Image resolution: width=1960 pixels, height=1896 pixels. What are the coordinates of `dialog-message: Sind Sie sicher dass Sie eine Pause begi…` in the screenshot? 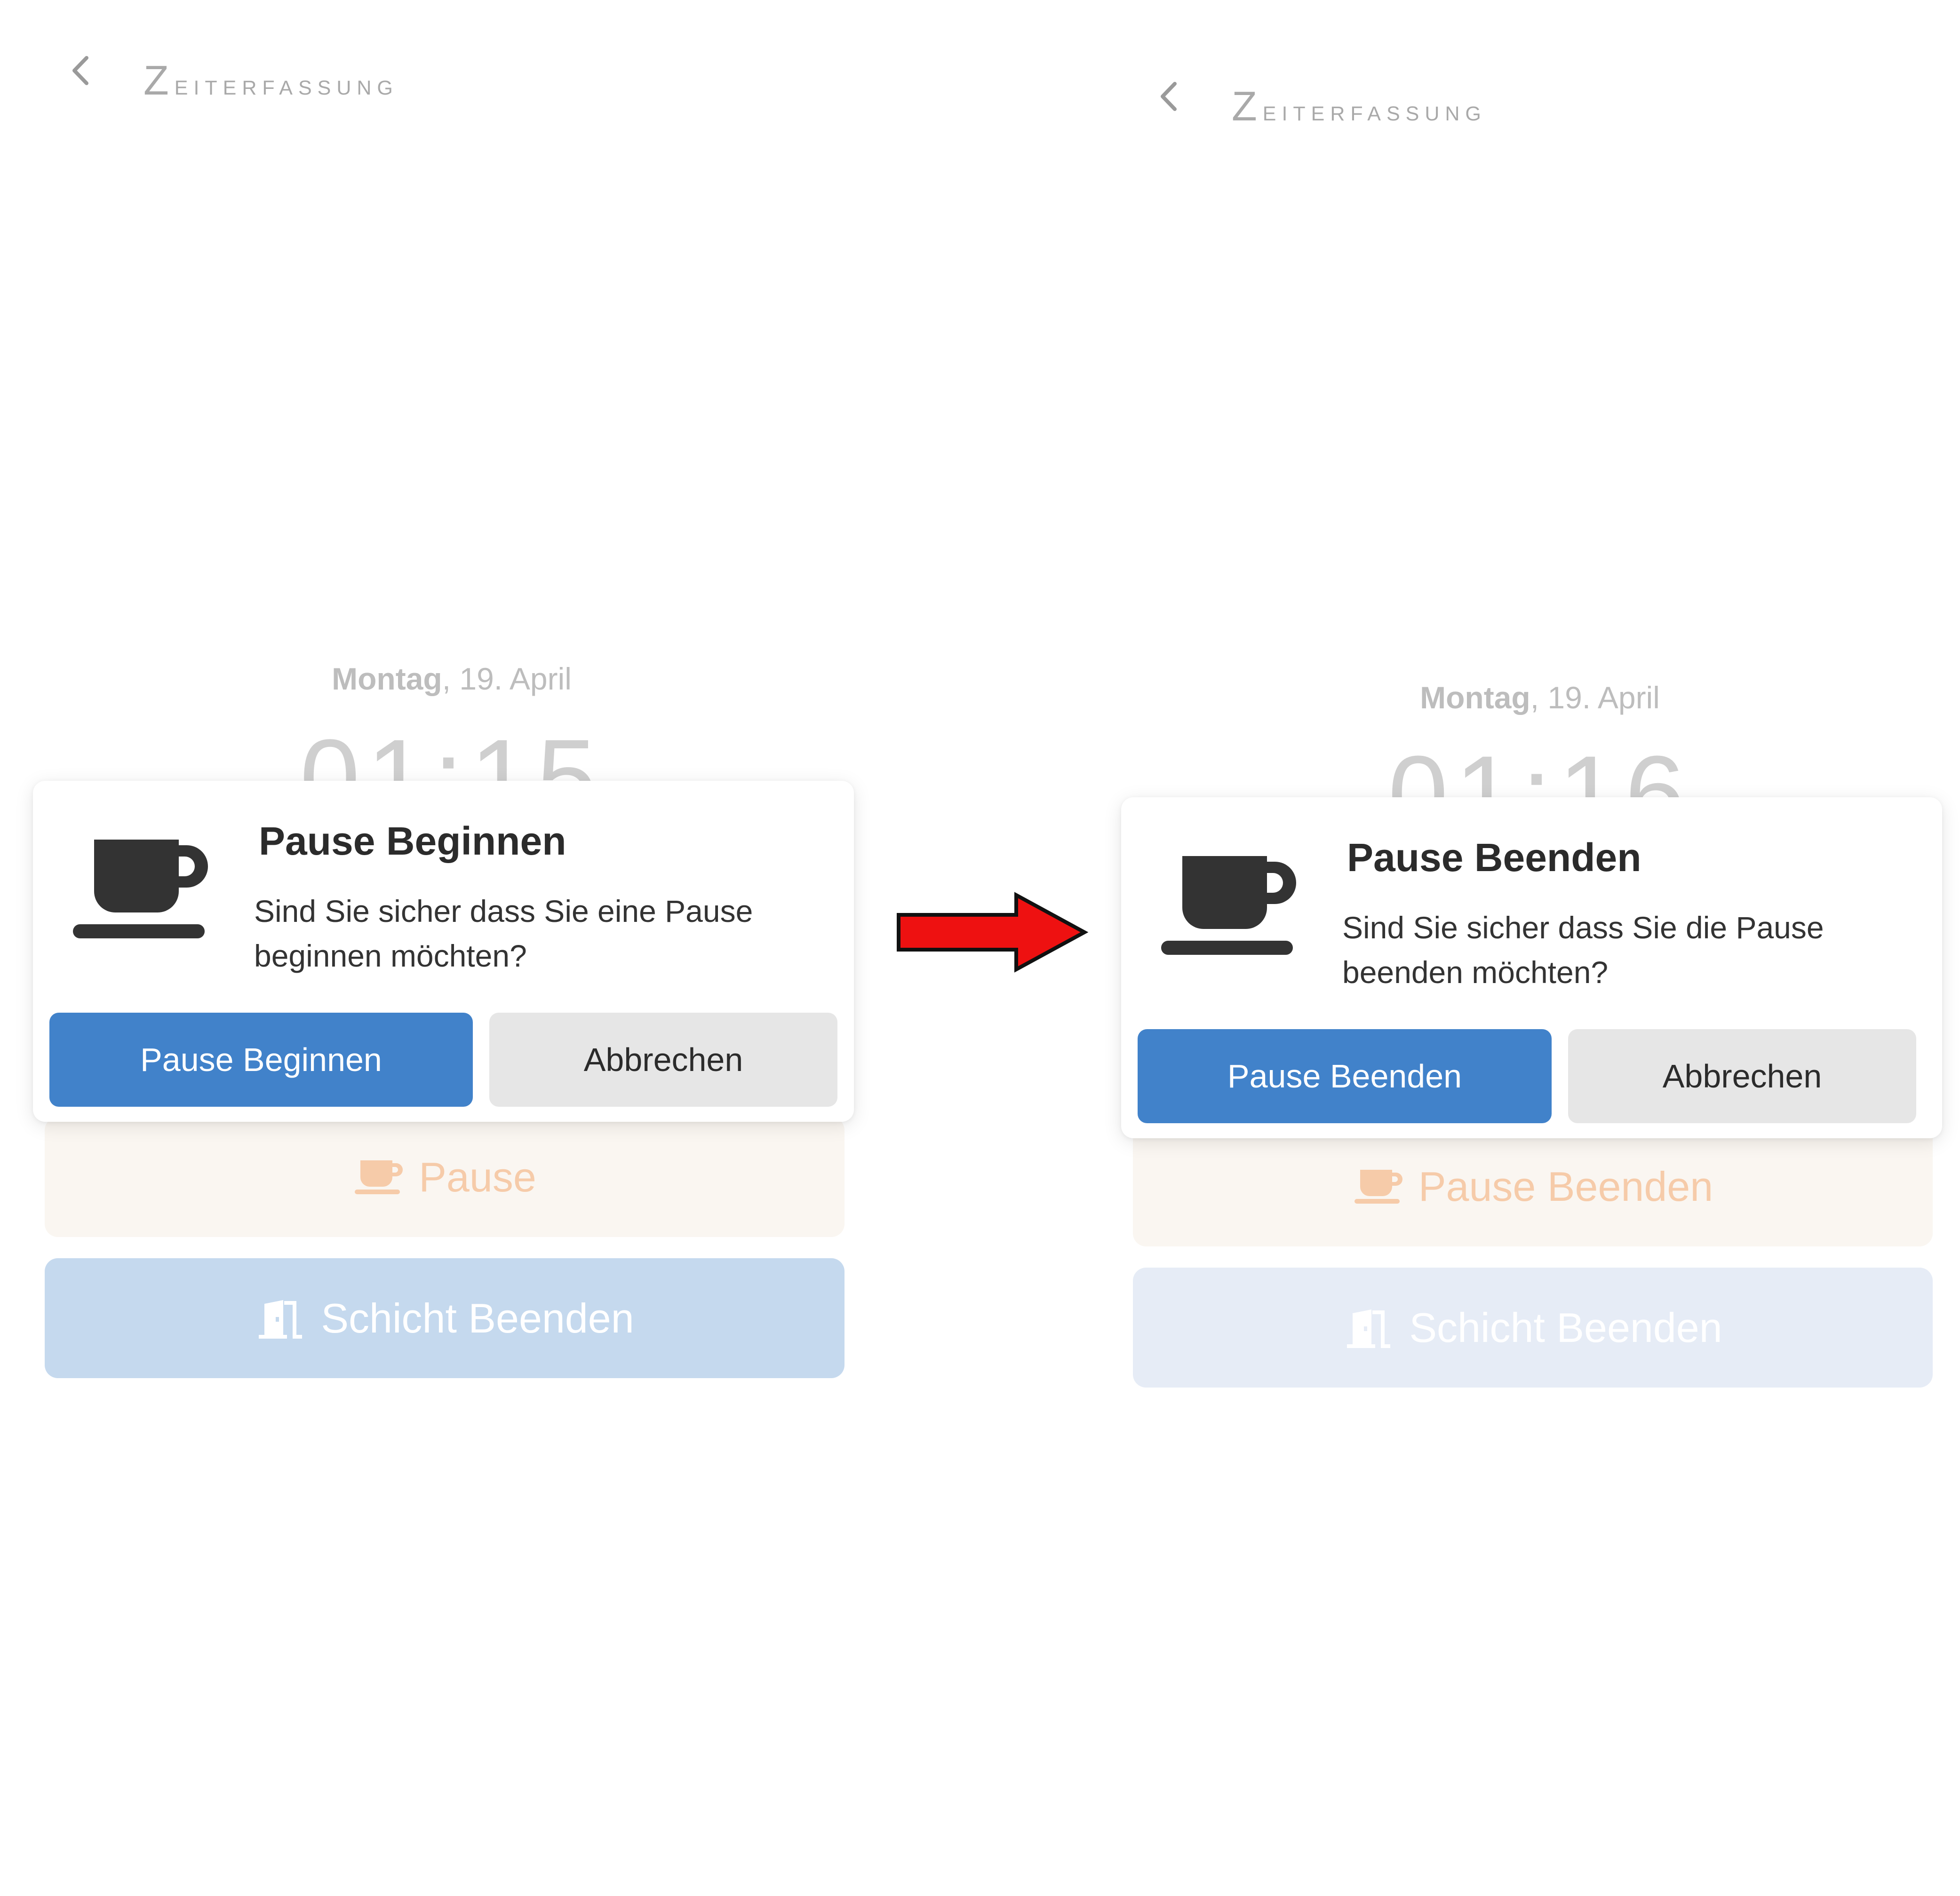 It's located at (503, 933).